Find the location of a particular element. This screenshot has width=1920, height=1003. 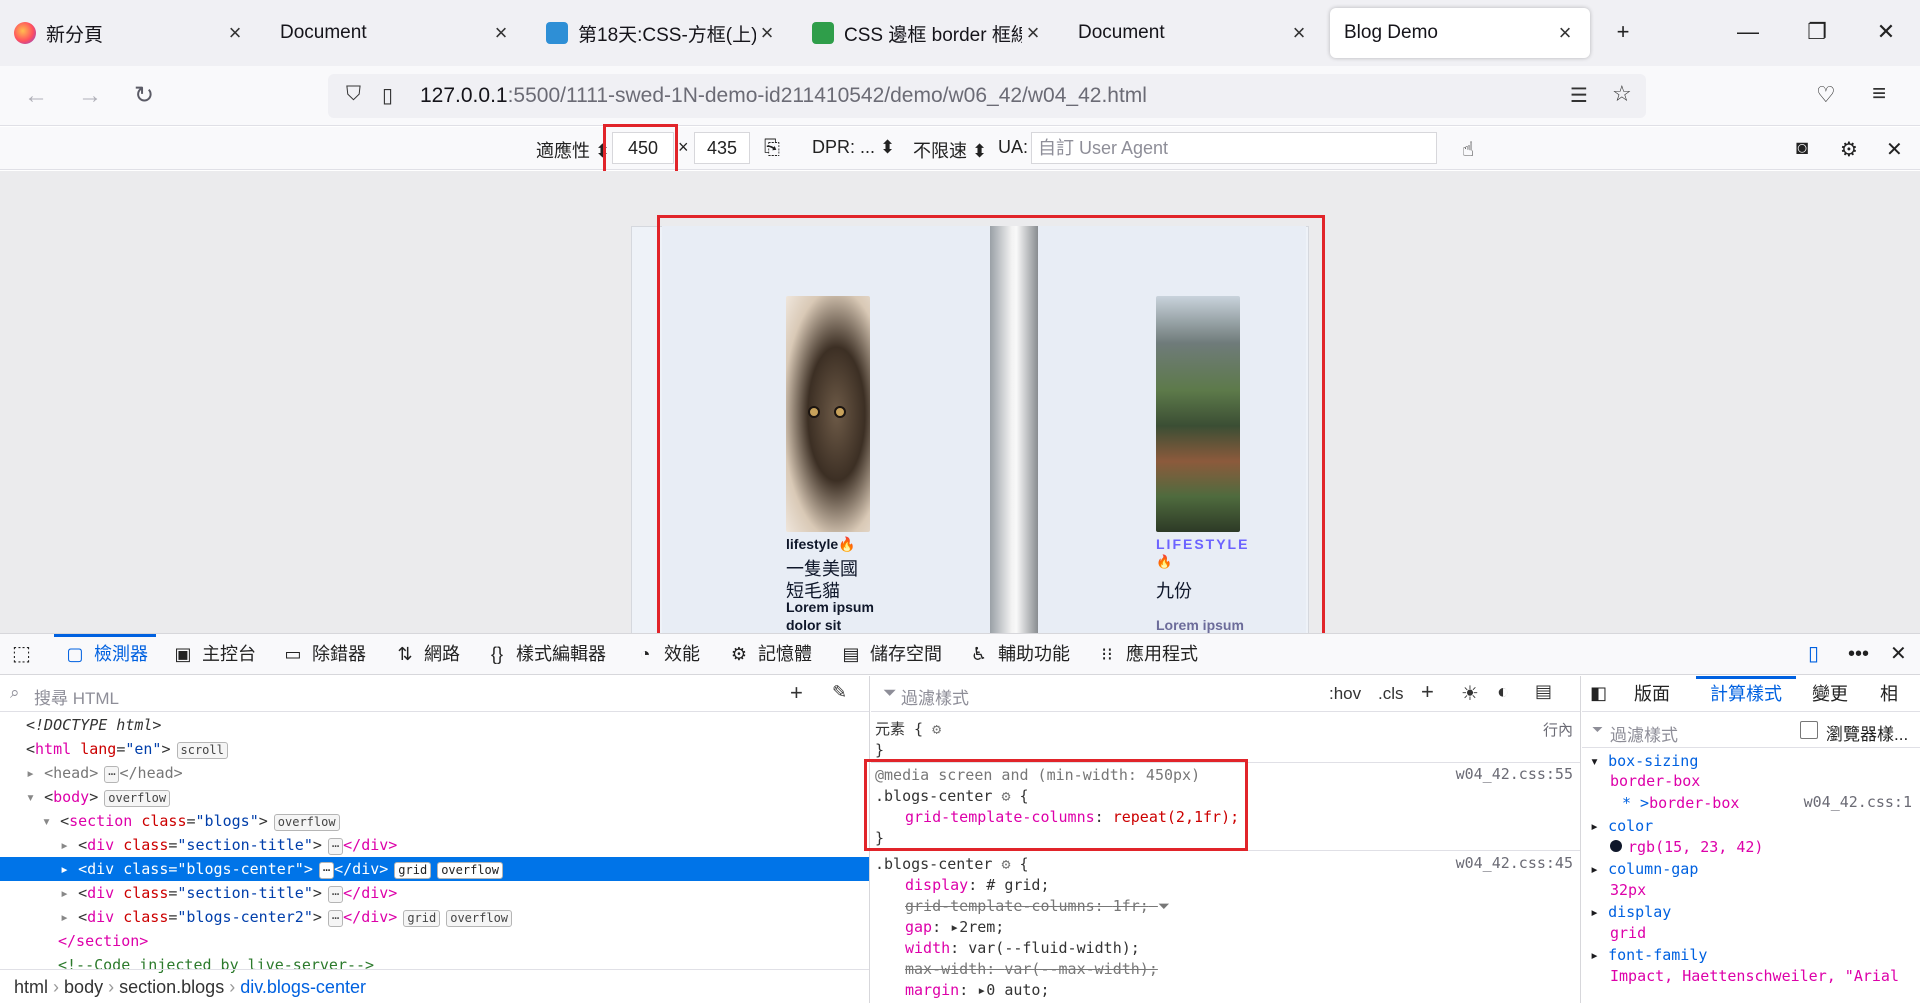

tab-style-editor: {} 樣式編輯器 is located at coordinates (545, 654).